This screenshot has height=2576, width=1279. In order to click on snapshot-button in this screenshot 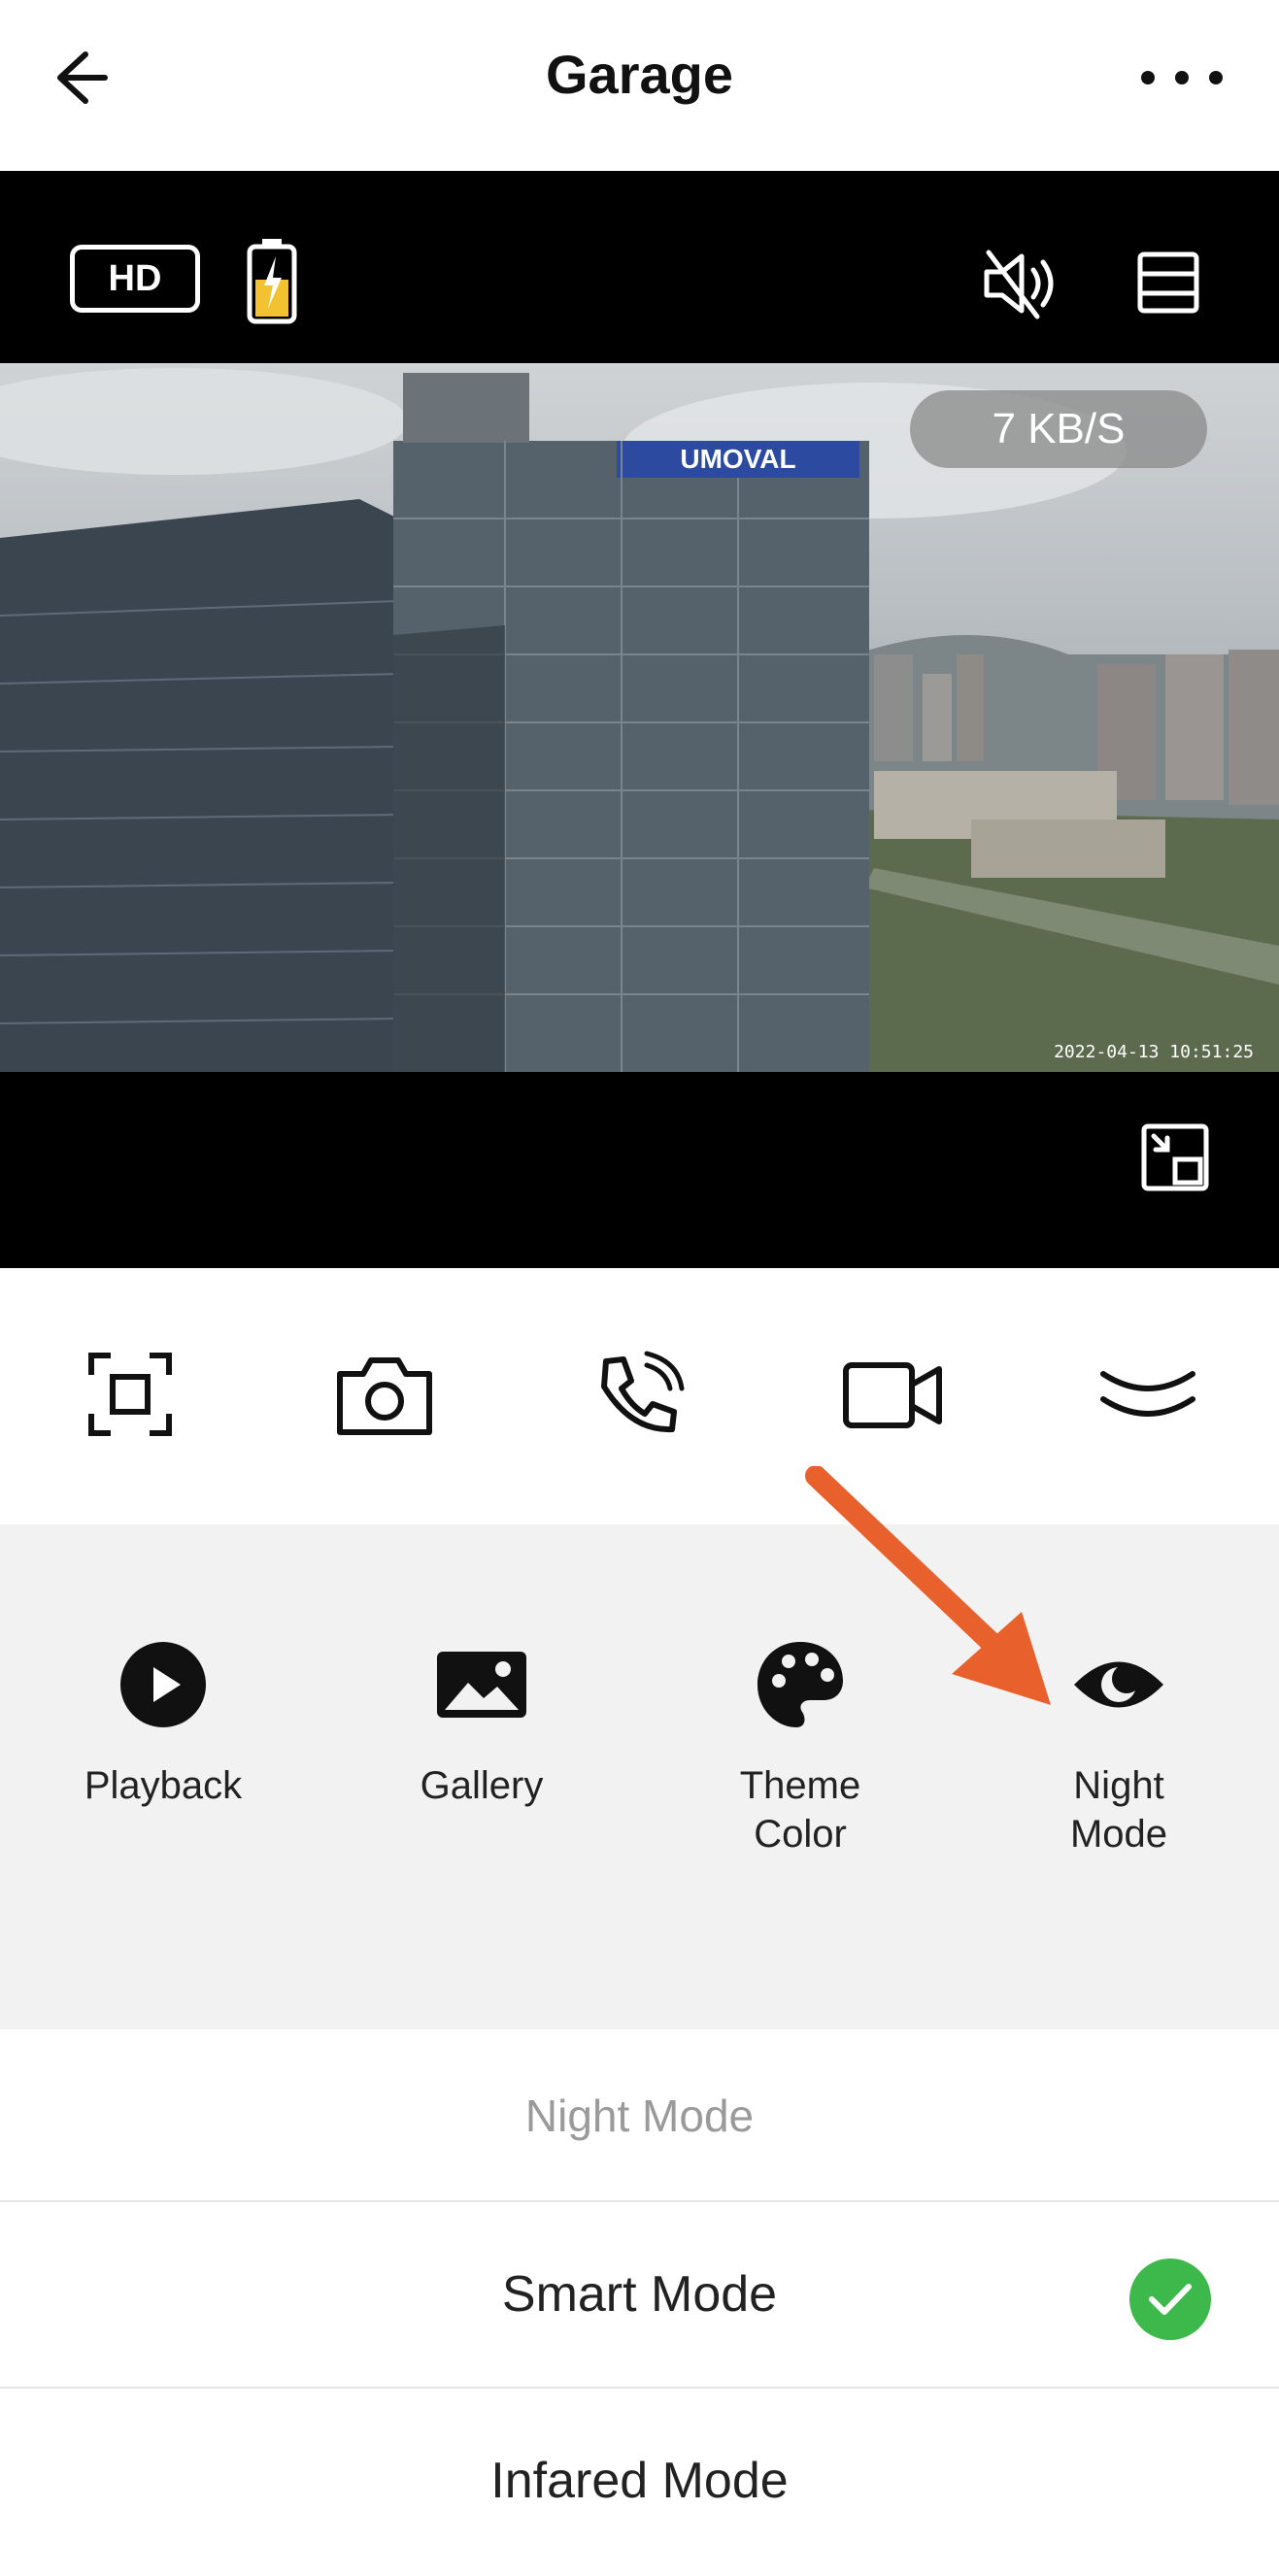, I will do `click(384, 1394)`.